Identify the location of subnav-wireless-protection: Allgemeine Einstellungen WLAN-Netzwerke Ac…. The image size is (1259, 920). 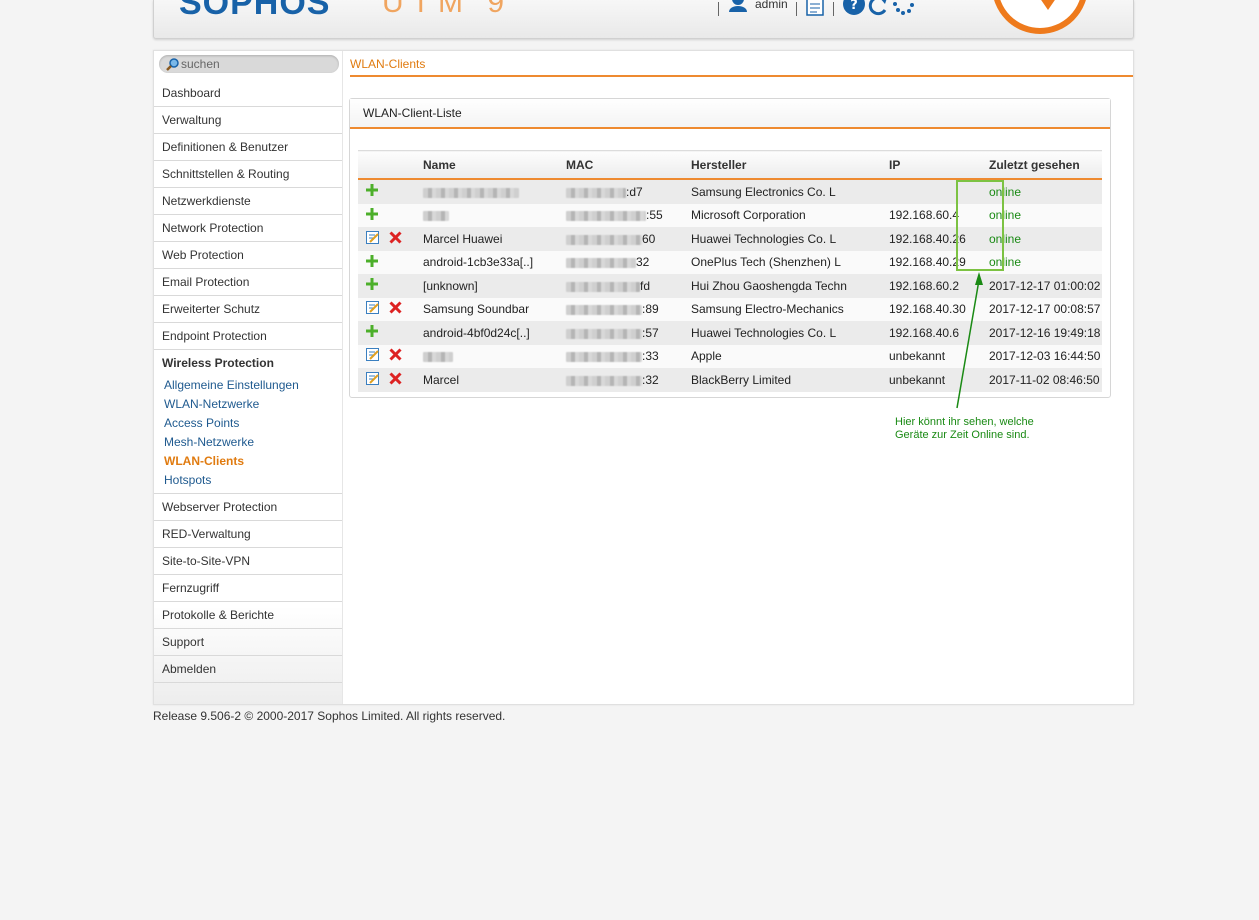
(248, 435).